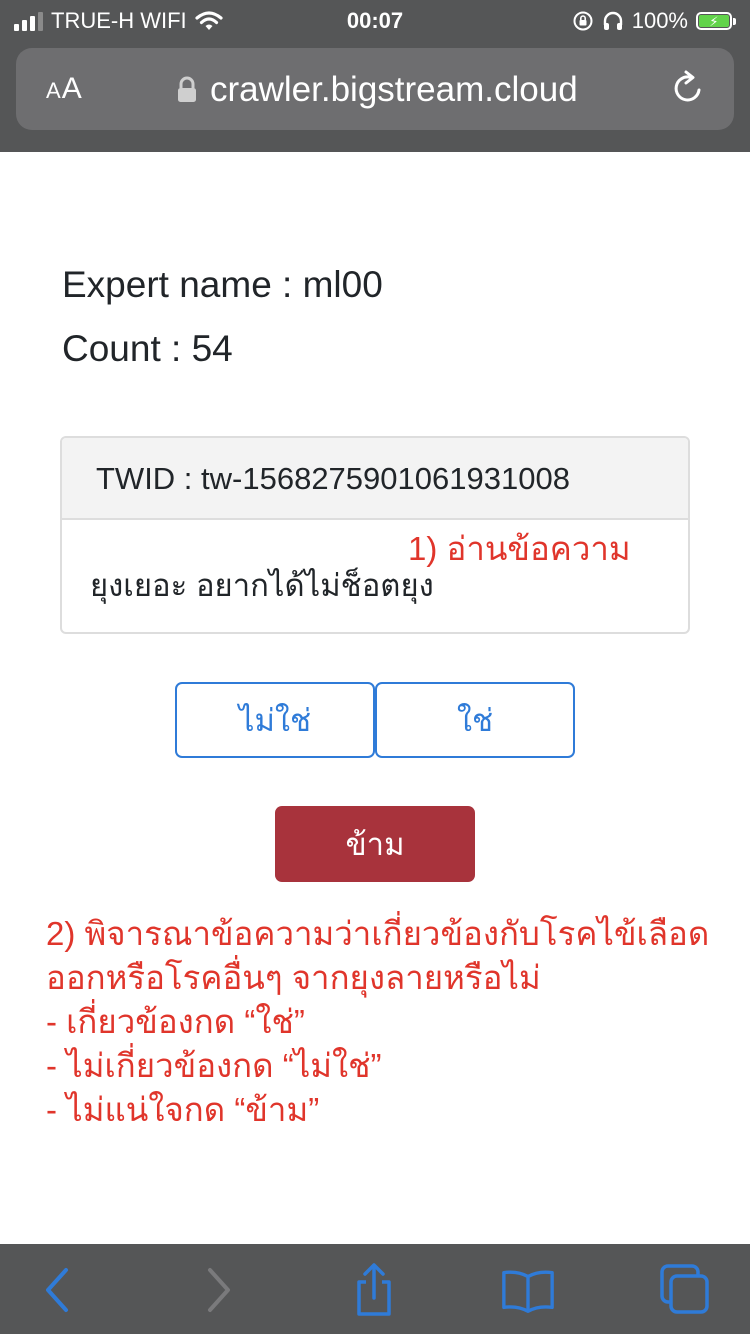  I want to click on skip-button: ข้าม, so click(375, 844).